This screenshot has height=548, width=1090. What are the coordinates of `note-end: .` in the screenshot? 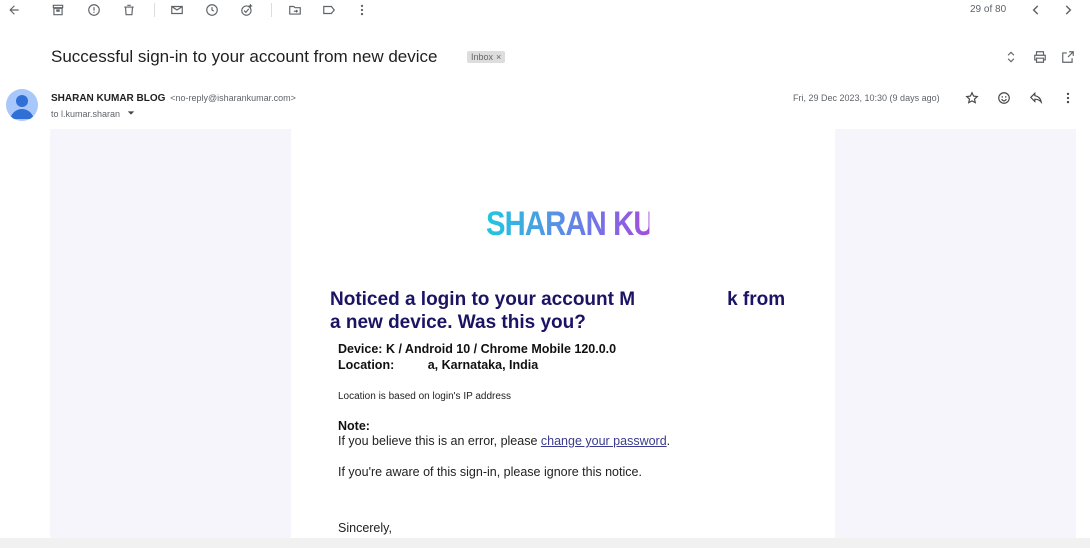 It's located at (668, 441).